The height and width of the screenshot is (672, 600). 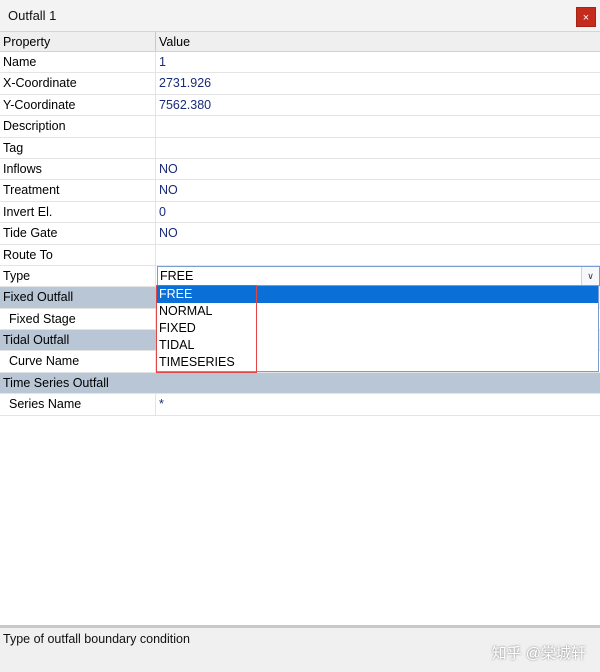 What do you see at coordinates (377, 362) in the screenshot?
I see `option-timeseries: TIMESERIES` at bounding box center [377, 362].